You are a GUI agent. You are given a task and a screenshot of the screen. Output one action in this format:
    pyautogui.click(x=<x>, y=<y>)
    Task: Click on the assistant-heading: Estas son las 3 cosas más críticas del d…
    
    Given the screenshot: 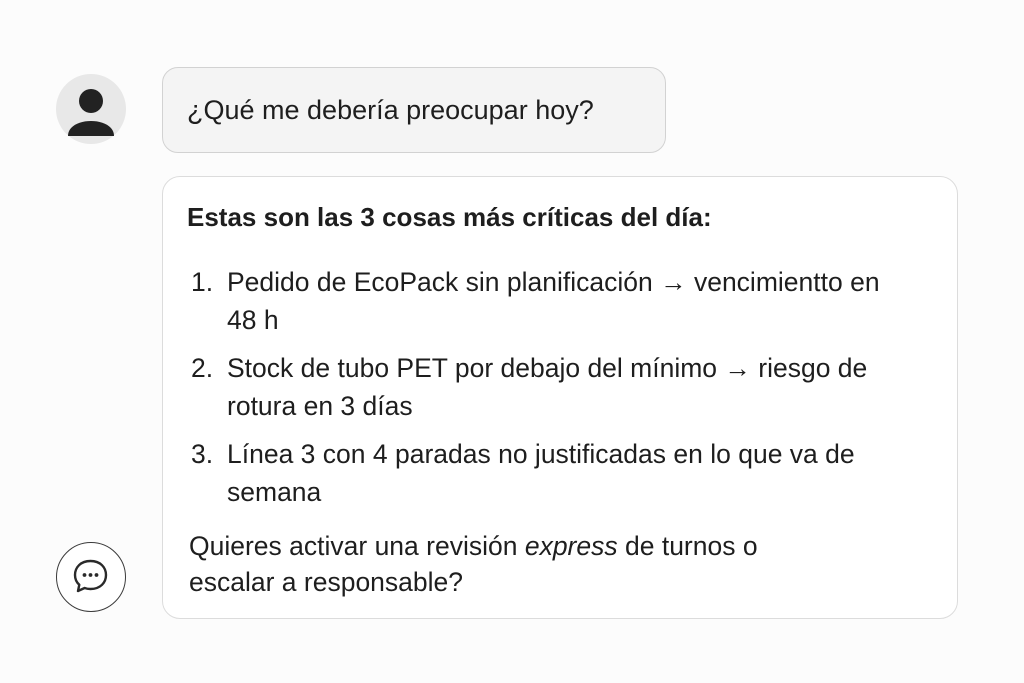 What is the action you would take?
    pyautogui.click(x=449, y=217)
    